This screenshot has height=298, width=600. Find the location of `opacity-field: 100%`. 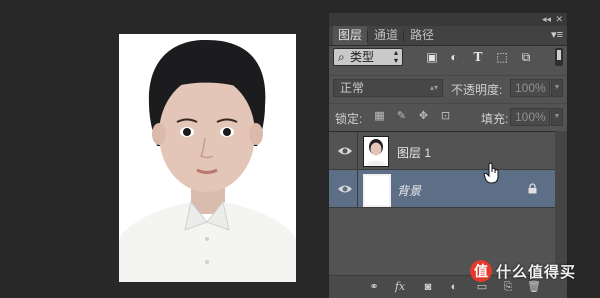

opacity-field: 100% is located at coordinates (530, 88).